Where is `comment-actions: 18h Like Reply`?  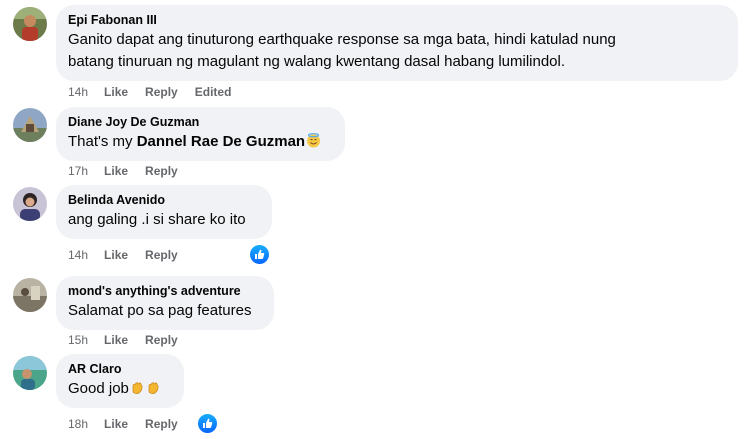 comment-actions: 18h Like Reply is located at coordinates (131, 424).